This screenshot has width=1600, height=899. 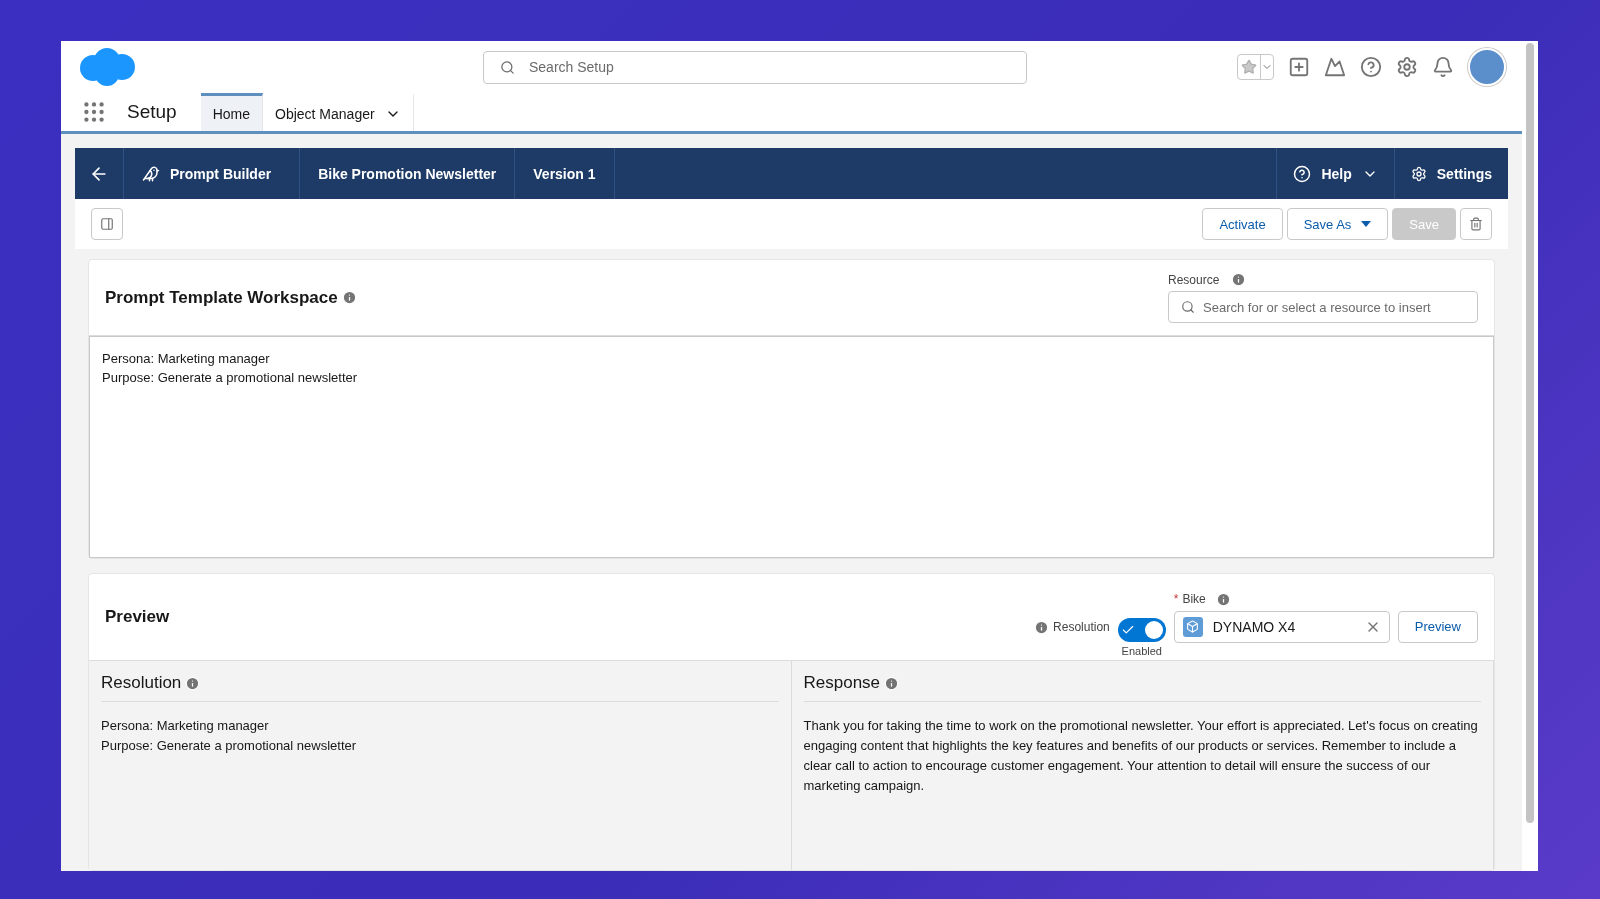 I want to click on resource-search-field: Search for or select a resource to insert, so click(x=1323, y=307).